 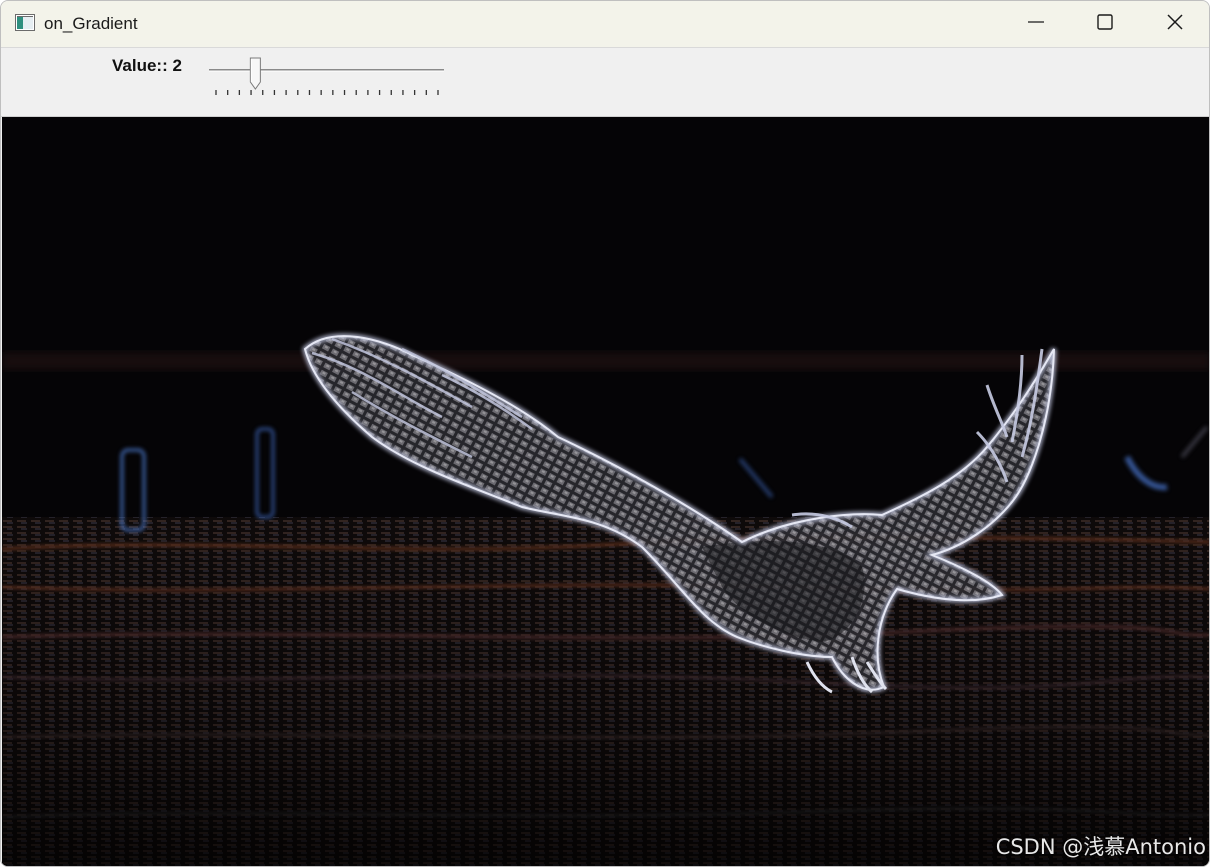 What do you see at coordinates (1100, 847) in the screenshot?
I see `csdn-watermark: CSDN @浅慕Antonio` at bounding box center [1100, 847].